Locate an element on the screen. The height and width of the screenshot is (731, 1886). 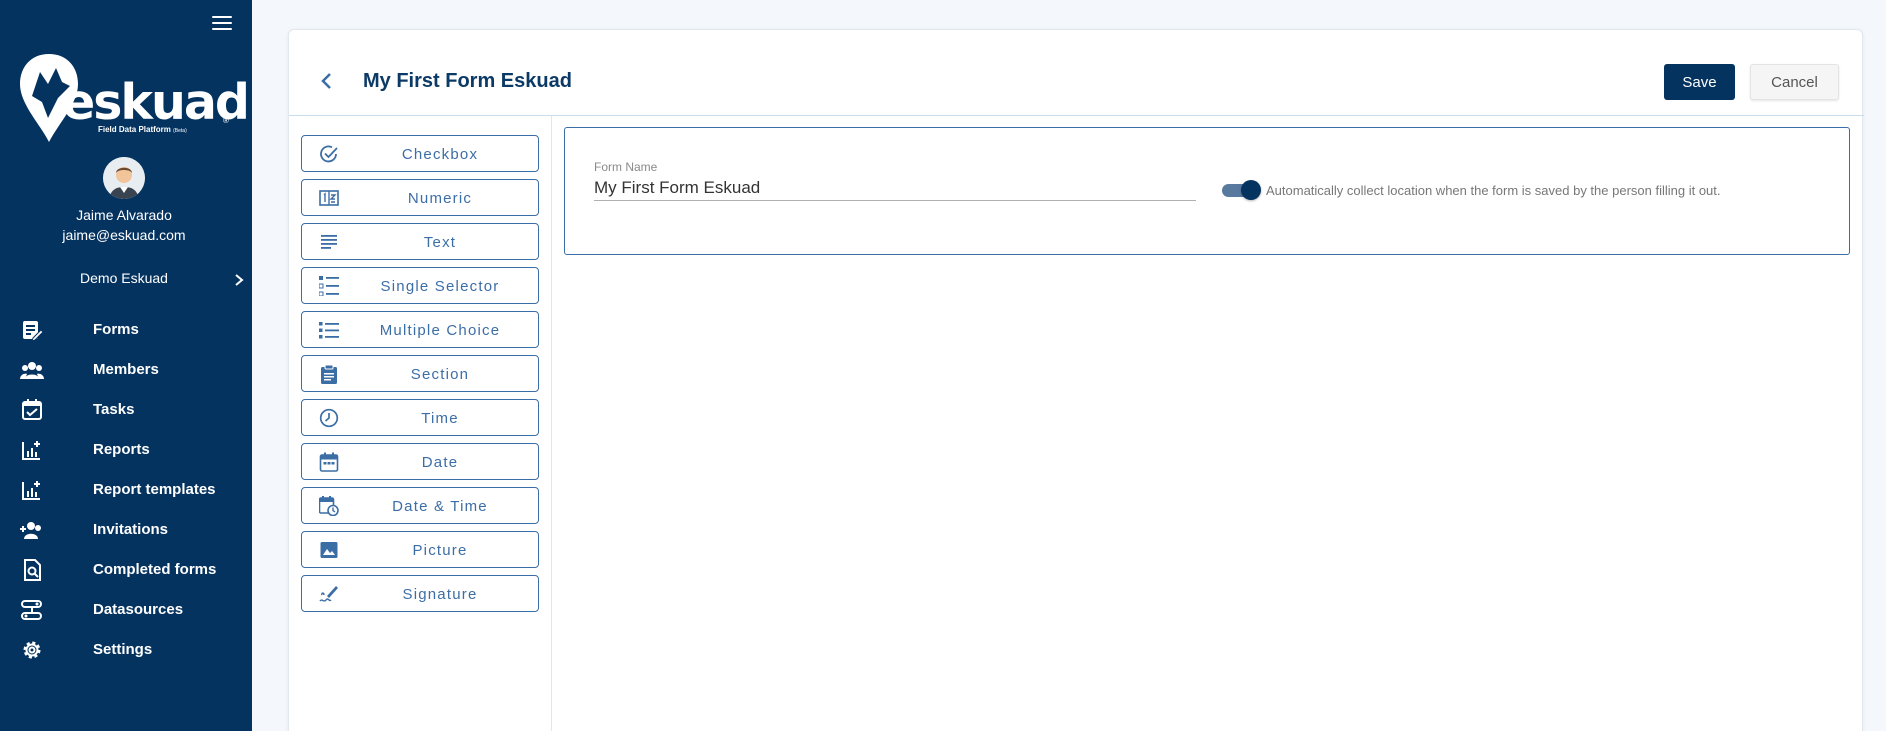
organization-selector: Demo Eskuad is located at coordinates (126, 280).